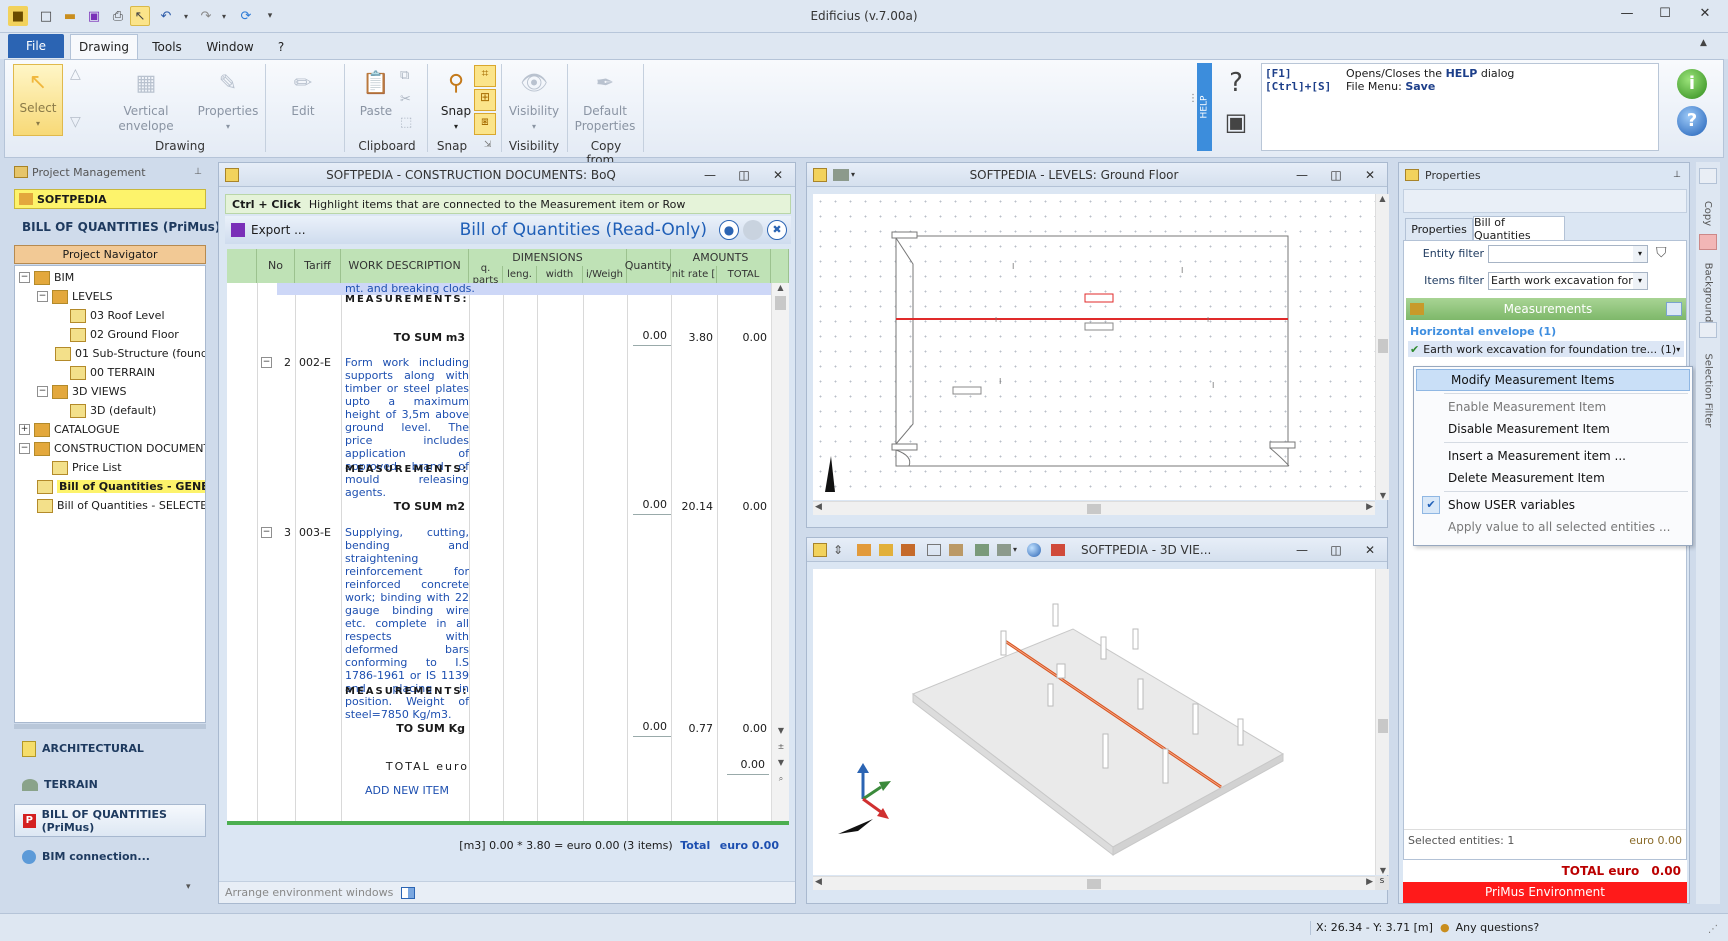 The height and width of the screenshot is (941, 1728). I want to click on context-menu-item: Delete Measurement Item, so click(1553, 478).